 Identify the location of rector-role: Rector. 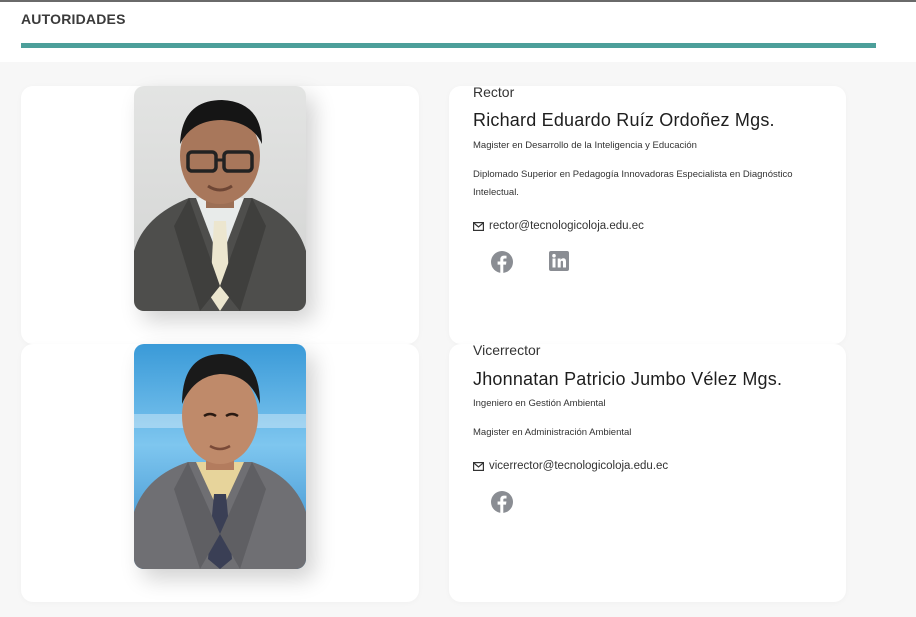
(494, 92).